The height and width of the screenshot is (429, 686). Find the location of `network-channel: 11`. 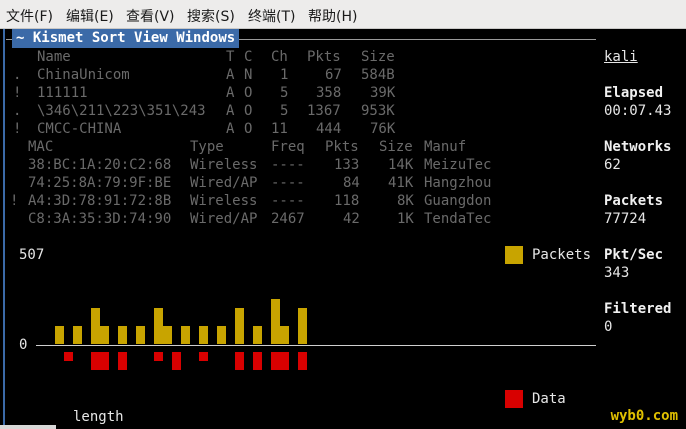

network-channel: 11 is located at coordinates (279, 129).